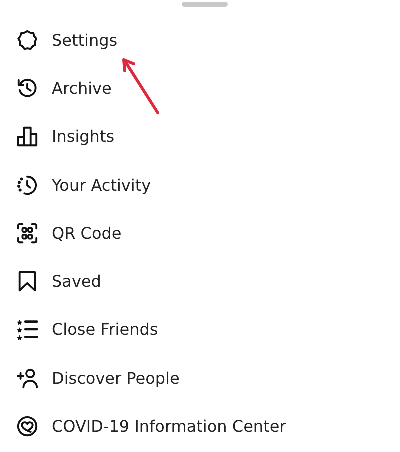 This screenshot has width=400, height=452. What do you see at coordinates (200, 330) in the screenshot?
I see `menu-item: Close Friends` at bounding box center [200, 330].